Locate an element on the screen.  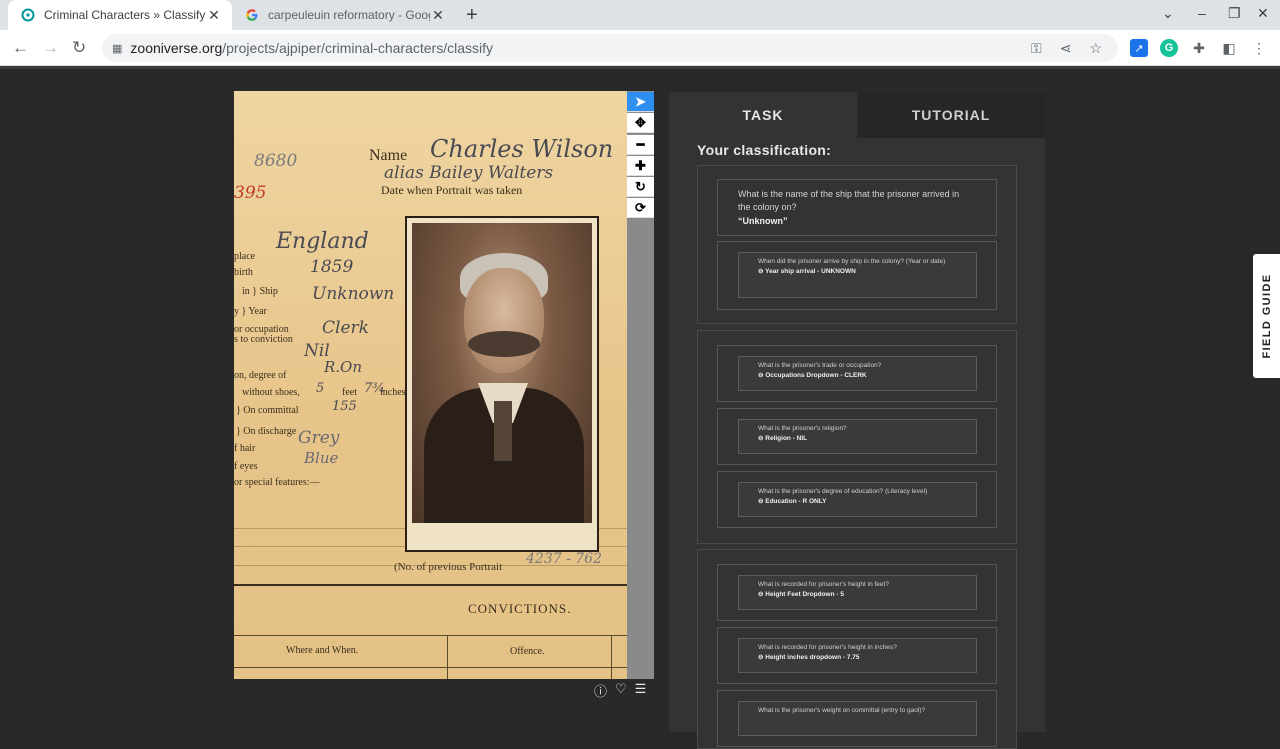
label-birth: birth is located at coordinates (243, 272).